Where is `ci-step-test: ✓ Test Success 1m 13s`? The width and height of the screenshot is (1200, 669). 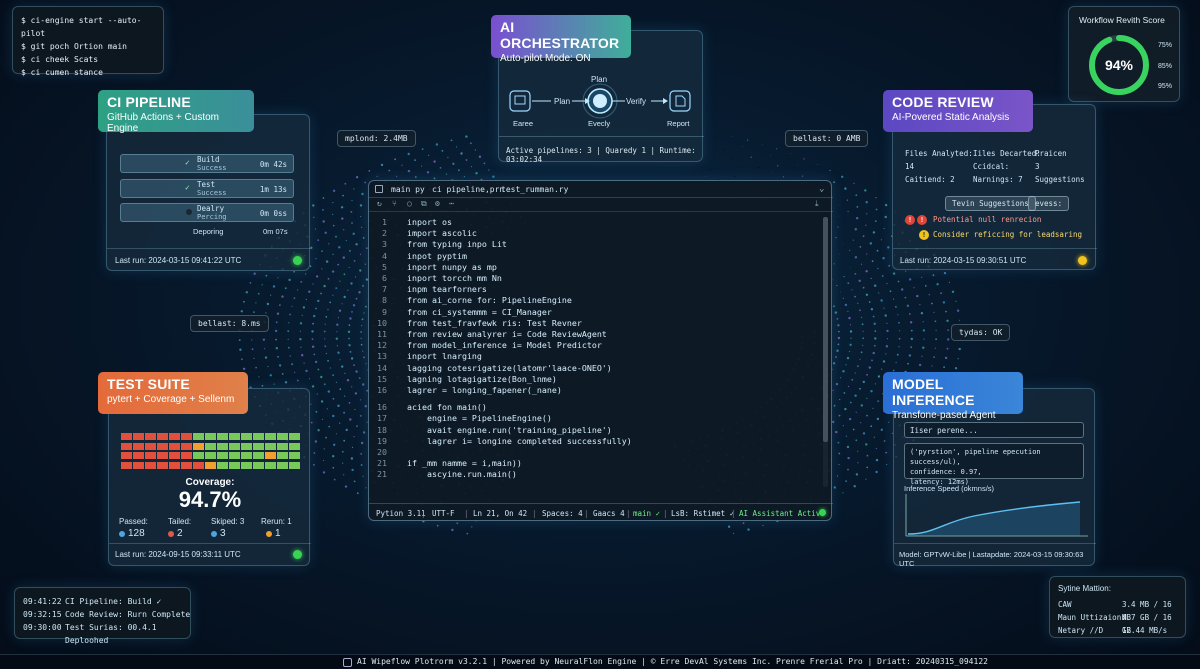 ci-step-test: ✓ Test Success 1m 13s is located at coordinates (207, 188).